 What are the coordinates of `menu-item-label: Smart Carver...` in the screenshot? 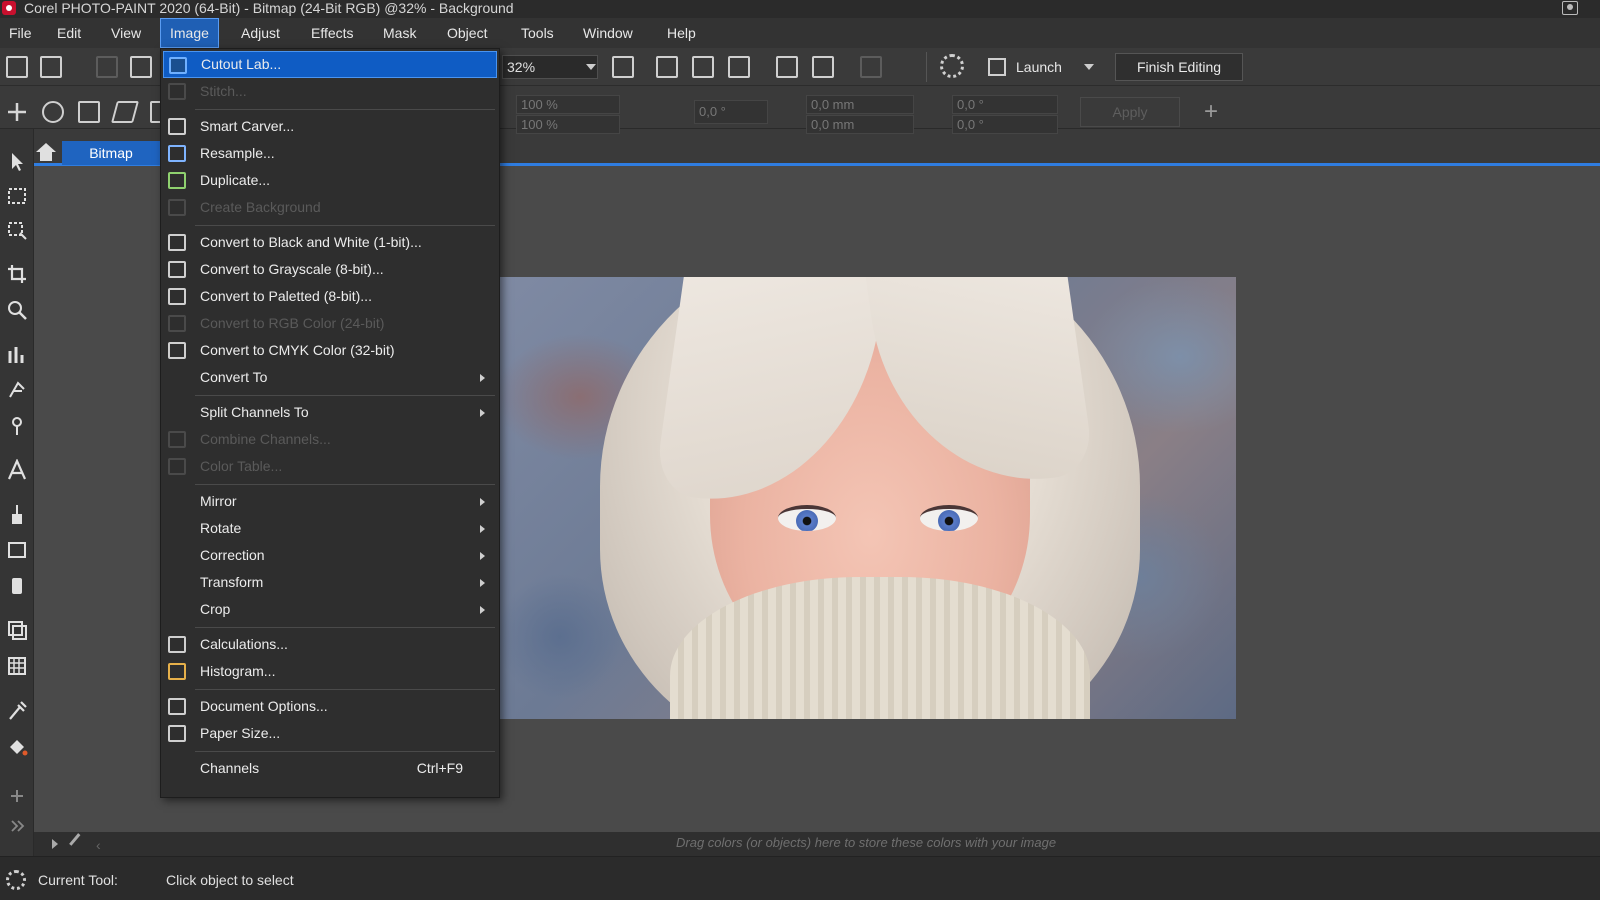 It's located at (247, 126).